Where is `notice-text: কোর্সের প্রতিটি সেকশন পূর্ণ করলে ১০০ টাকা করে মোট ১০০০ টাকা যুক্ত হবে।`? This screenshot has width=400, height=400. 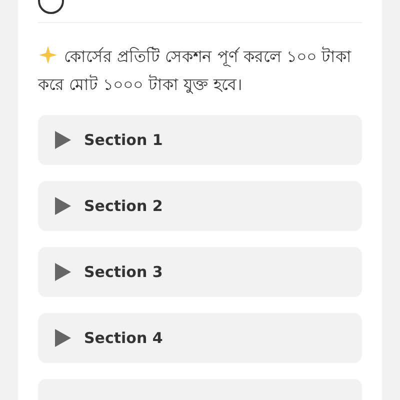
notice-text: কোর্সের প্রতিটি সেকশন পূর্ণ করলে ১০০ টাকা করে মোট ১০০০ টাকা যুক্ত হবে। is located at coordinates (195, 70).